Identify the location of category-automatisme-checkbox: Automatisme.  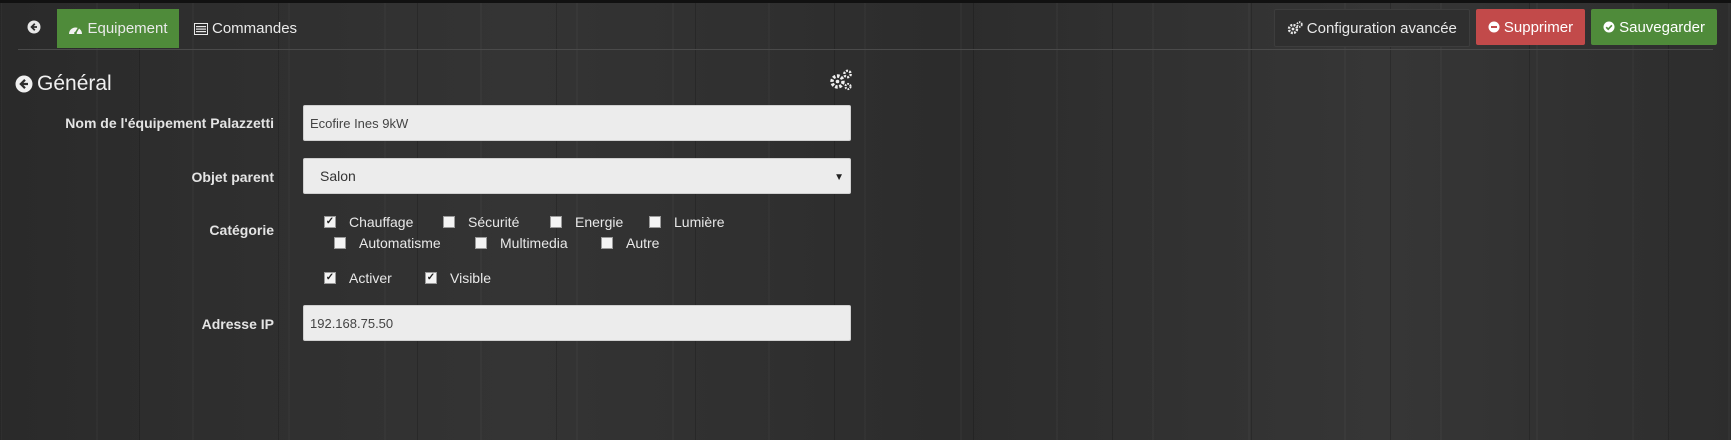
(387, 243).